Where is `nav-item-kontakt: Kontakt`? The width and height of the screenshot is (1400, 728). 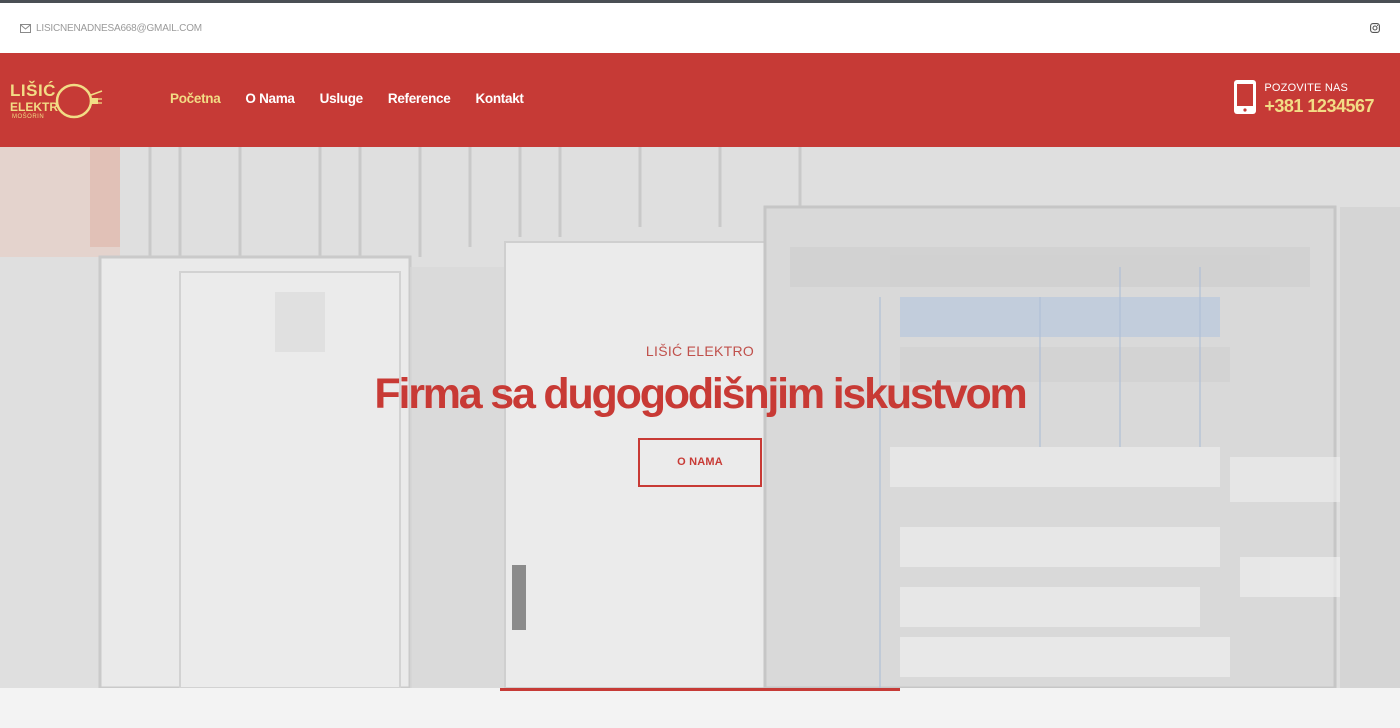
nav-item-kontakt: Kontakt is located at coordinates (499, 98).